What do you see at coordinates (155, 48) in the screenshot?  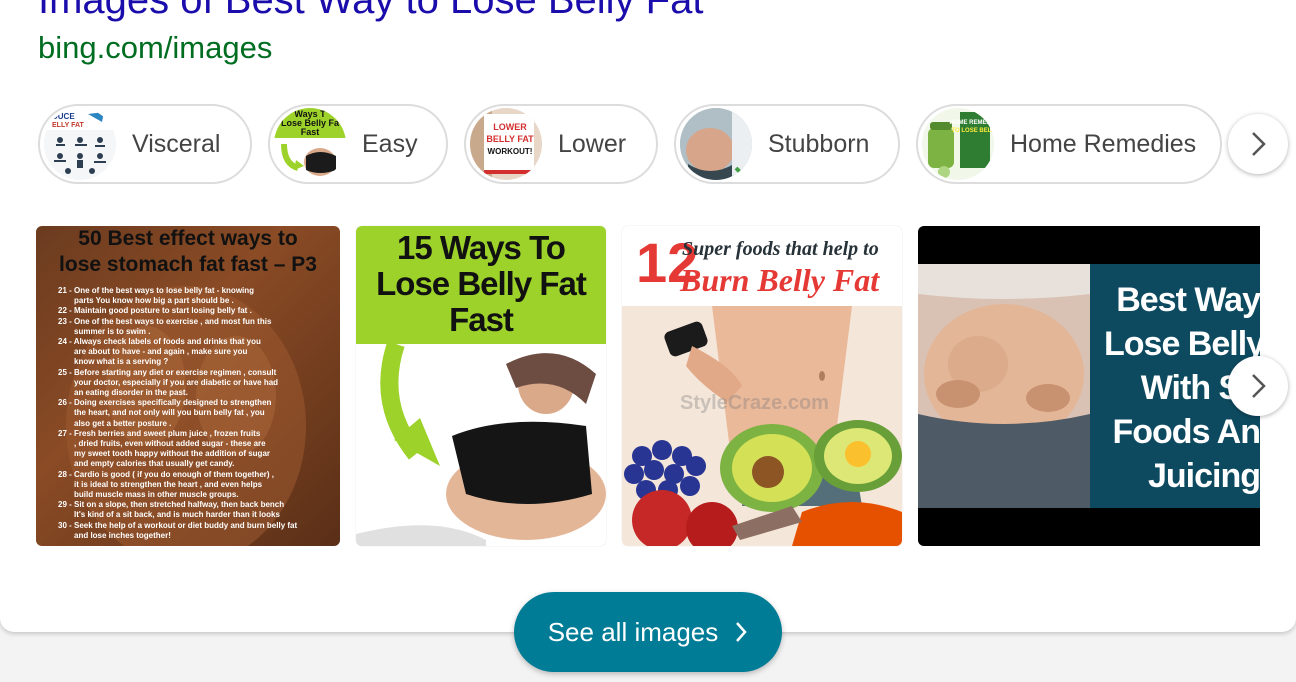 I see `result-url: bing.com/images` at bounding box center [155, 48].